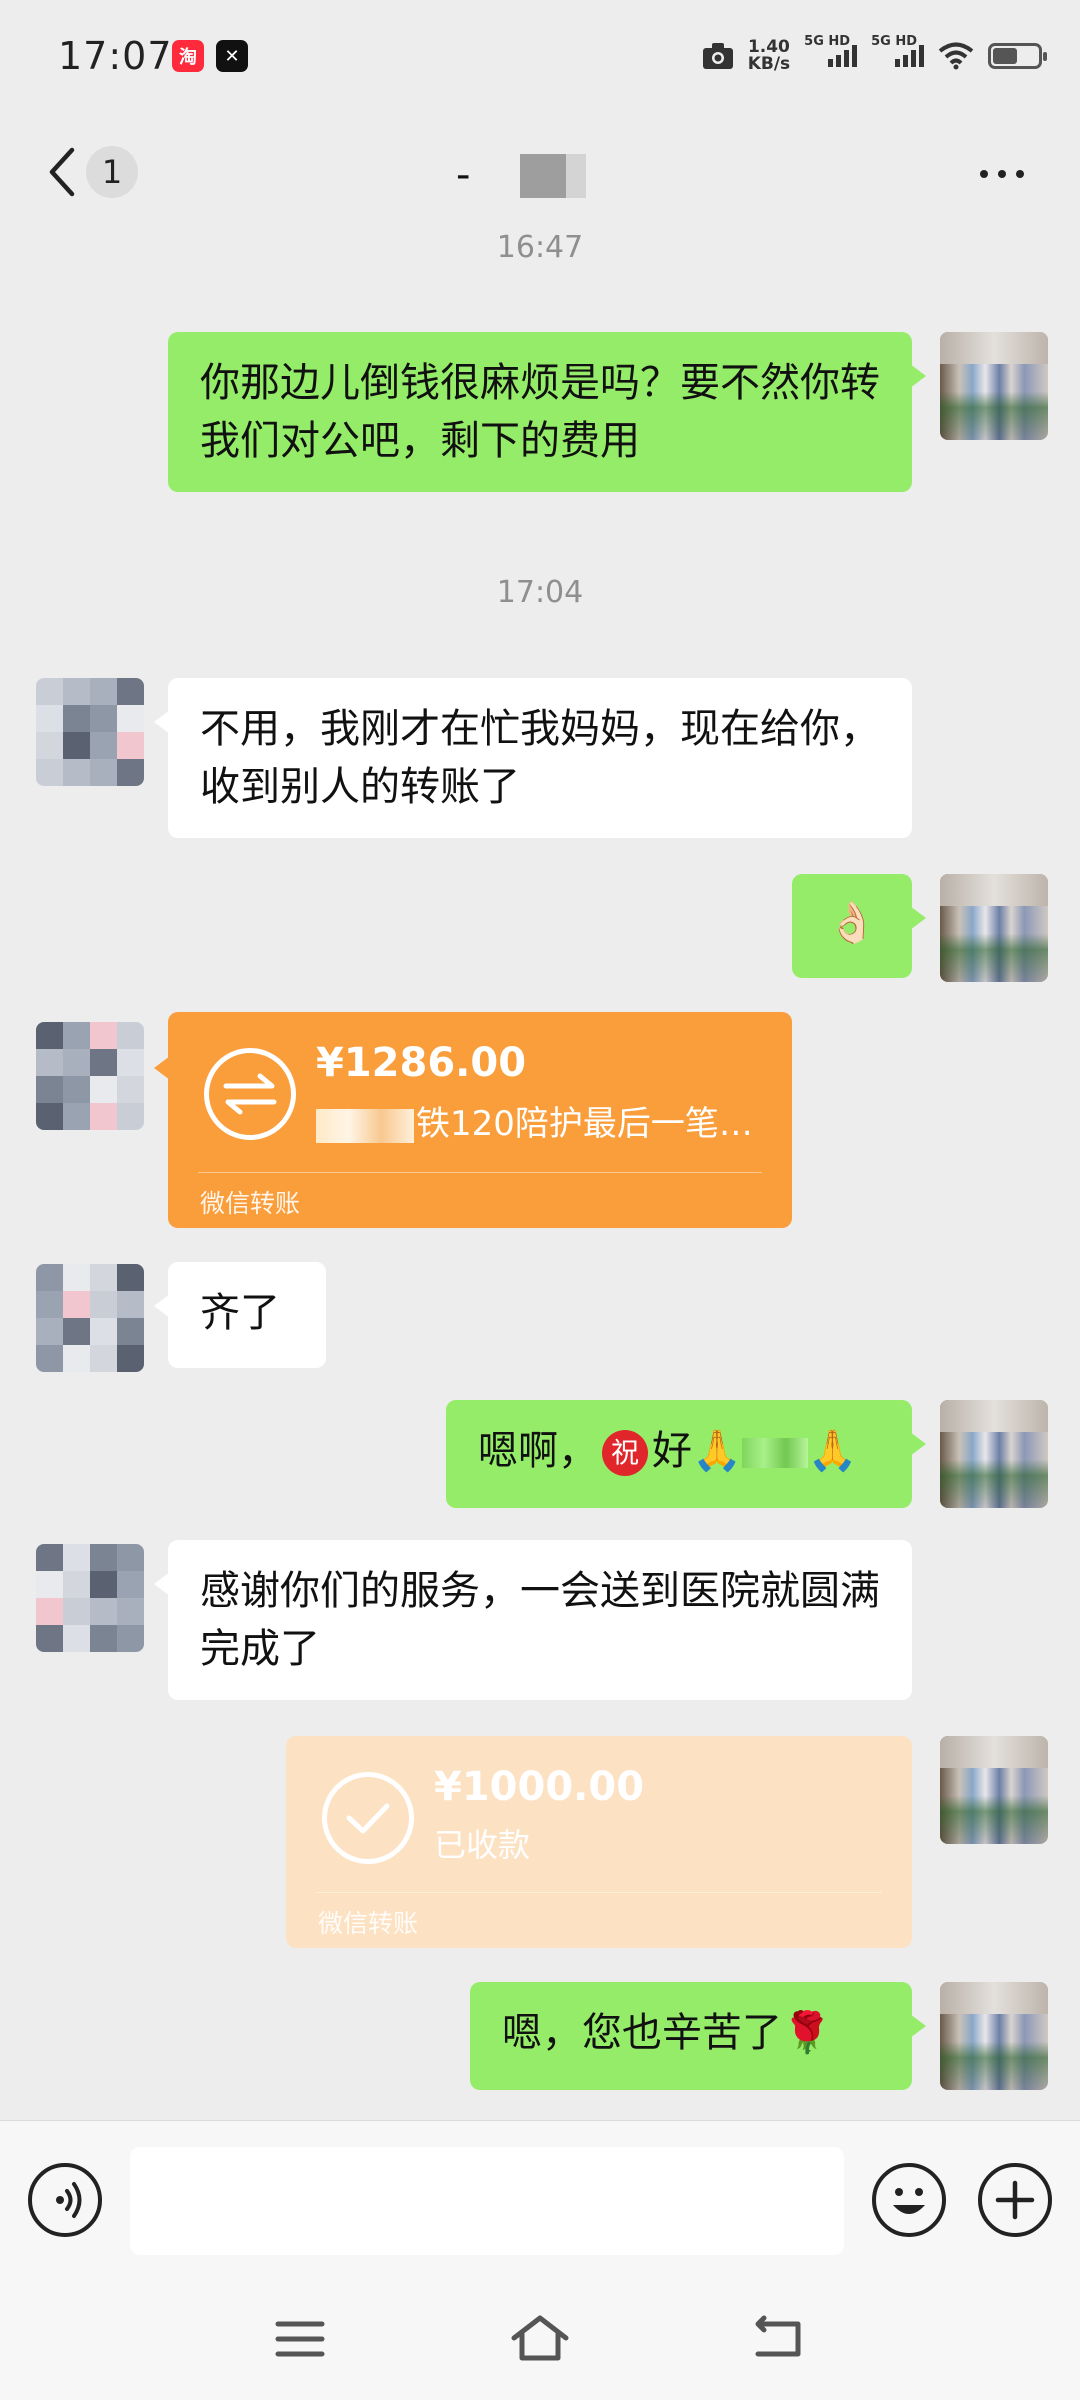 The image size is (1080, 2400). I want to click on transfer-card-received: ¥1000.00 已收款 微信转账, so click(599, 1842).